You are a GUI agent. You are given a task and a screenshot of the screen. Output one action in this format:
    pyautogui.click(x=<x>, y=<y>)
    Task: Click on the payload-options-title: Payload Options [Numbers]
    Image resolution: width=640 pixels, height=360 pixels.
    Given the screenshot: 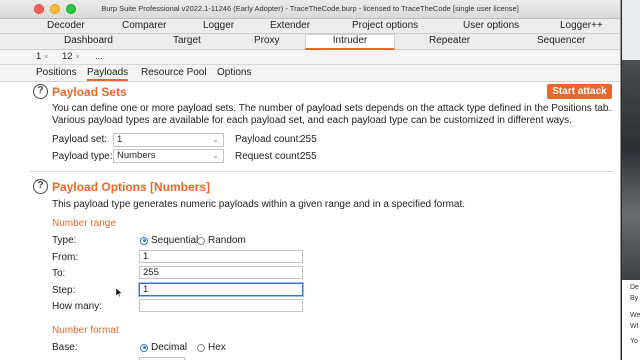 What is the action you would take?
    pyautogui.click(x=131, y=187)
    